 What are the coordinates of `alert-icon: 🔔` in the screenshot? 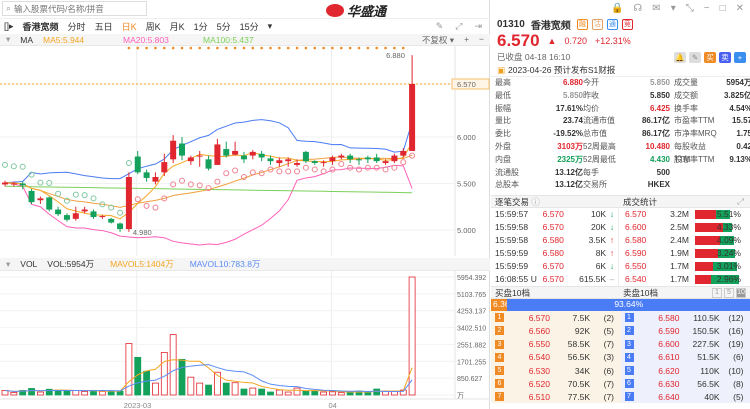 It's located at (680, 57).